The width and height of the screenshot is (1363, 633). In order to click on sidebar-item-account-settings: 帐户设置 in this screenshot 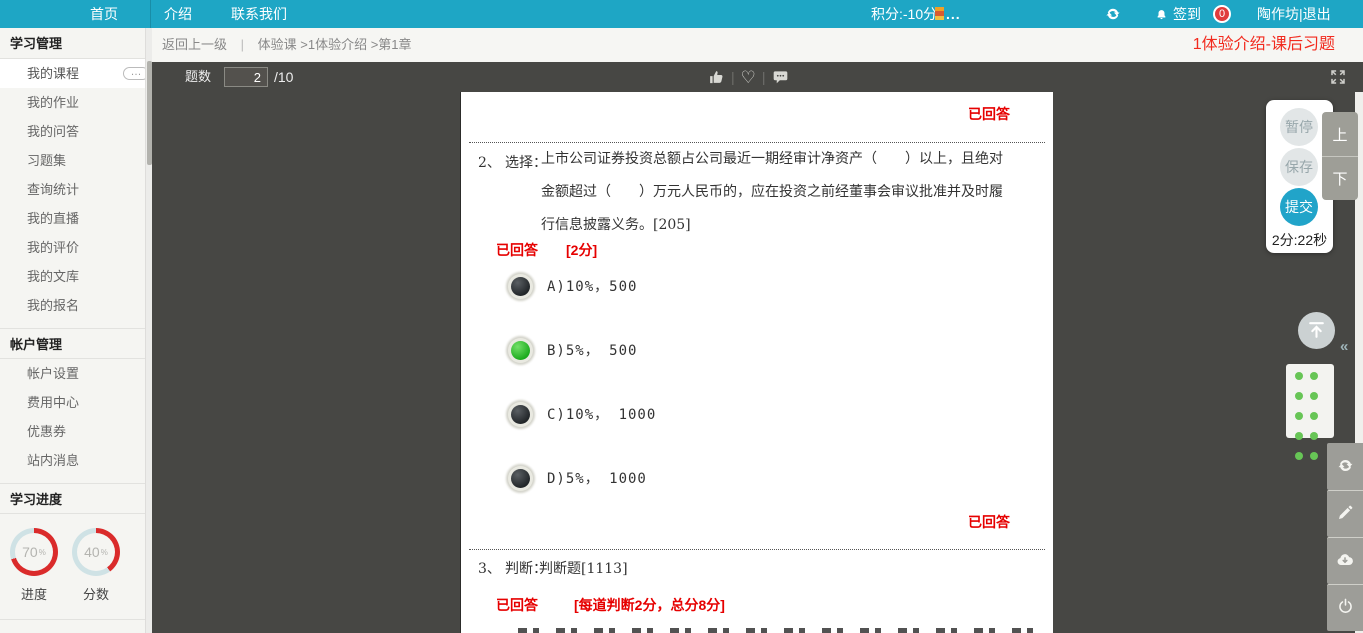, I will do `click(72, 373)`.